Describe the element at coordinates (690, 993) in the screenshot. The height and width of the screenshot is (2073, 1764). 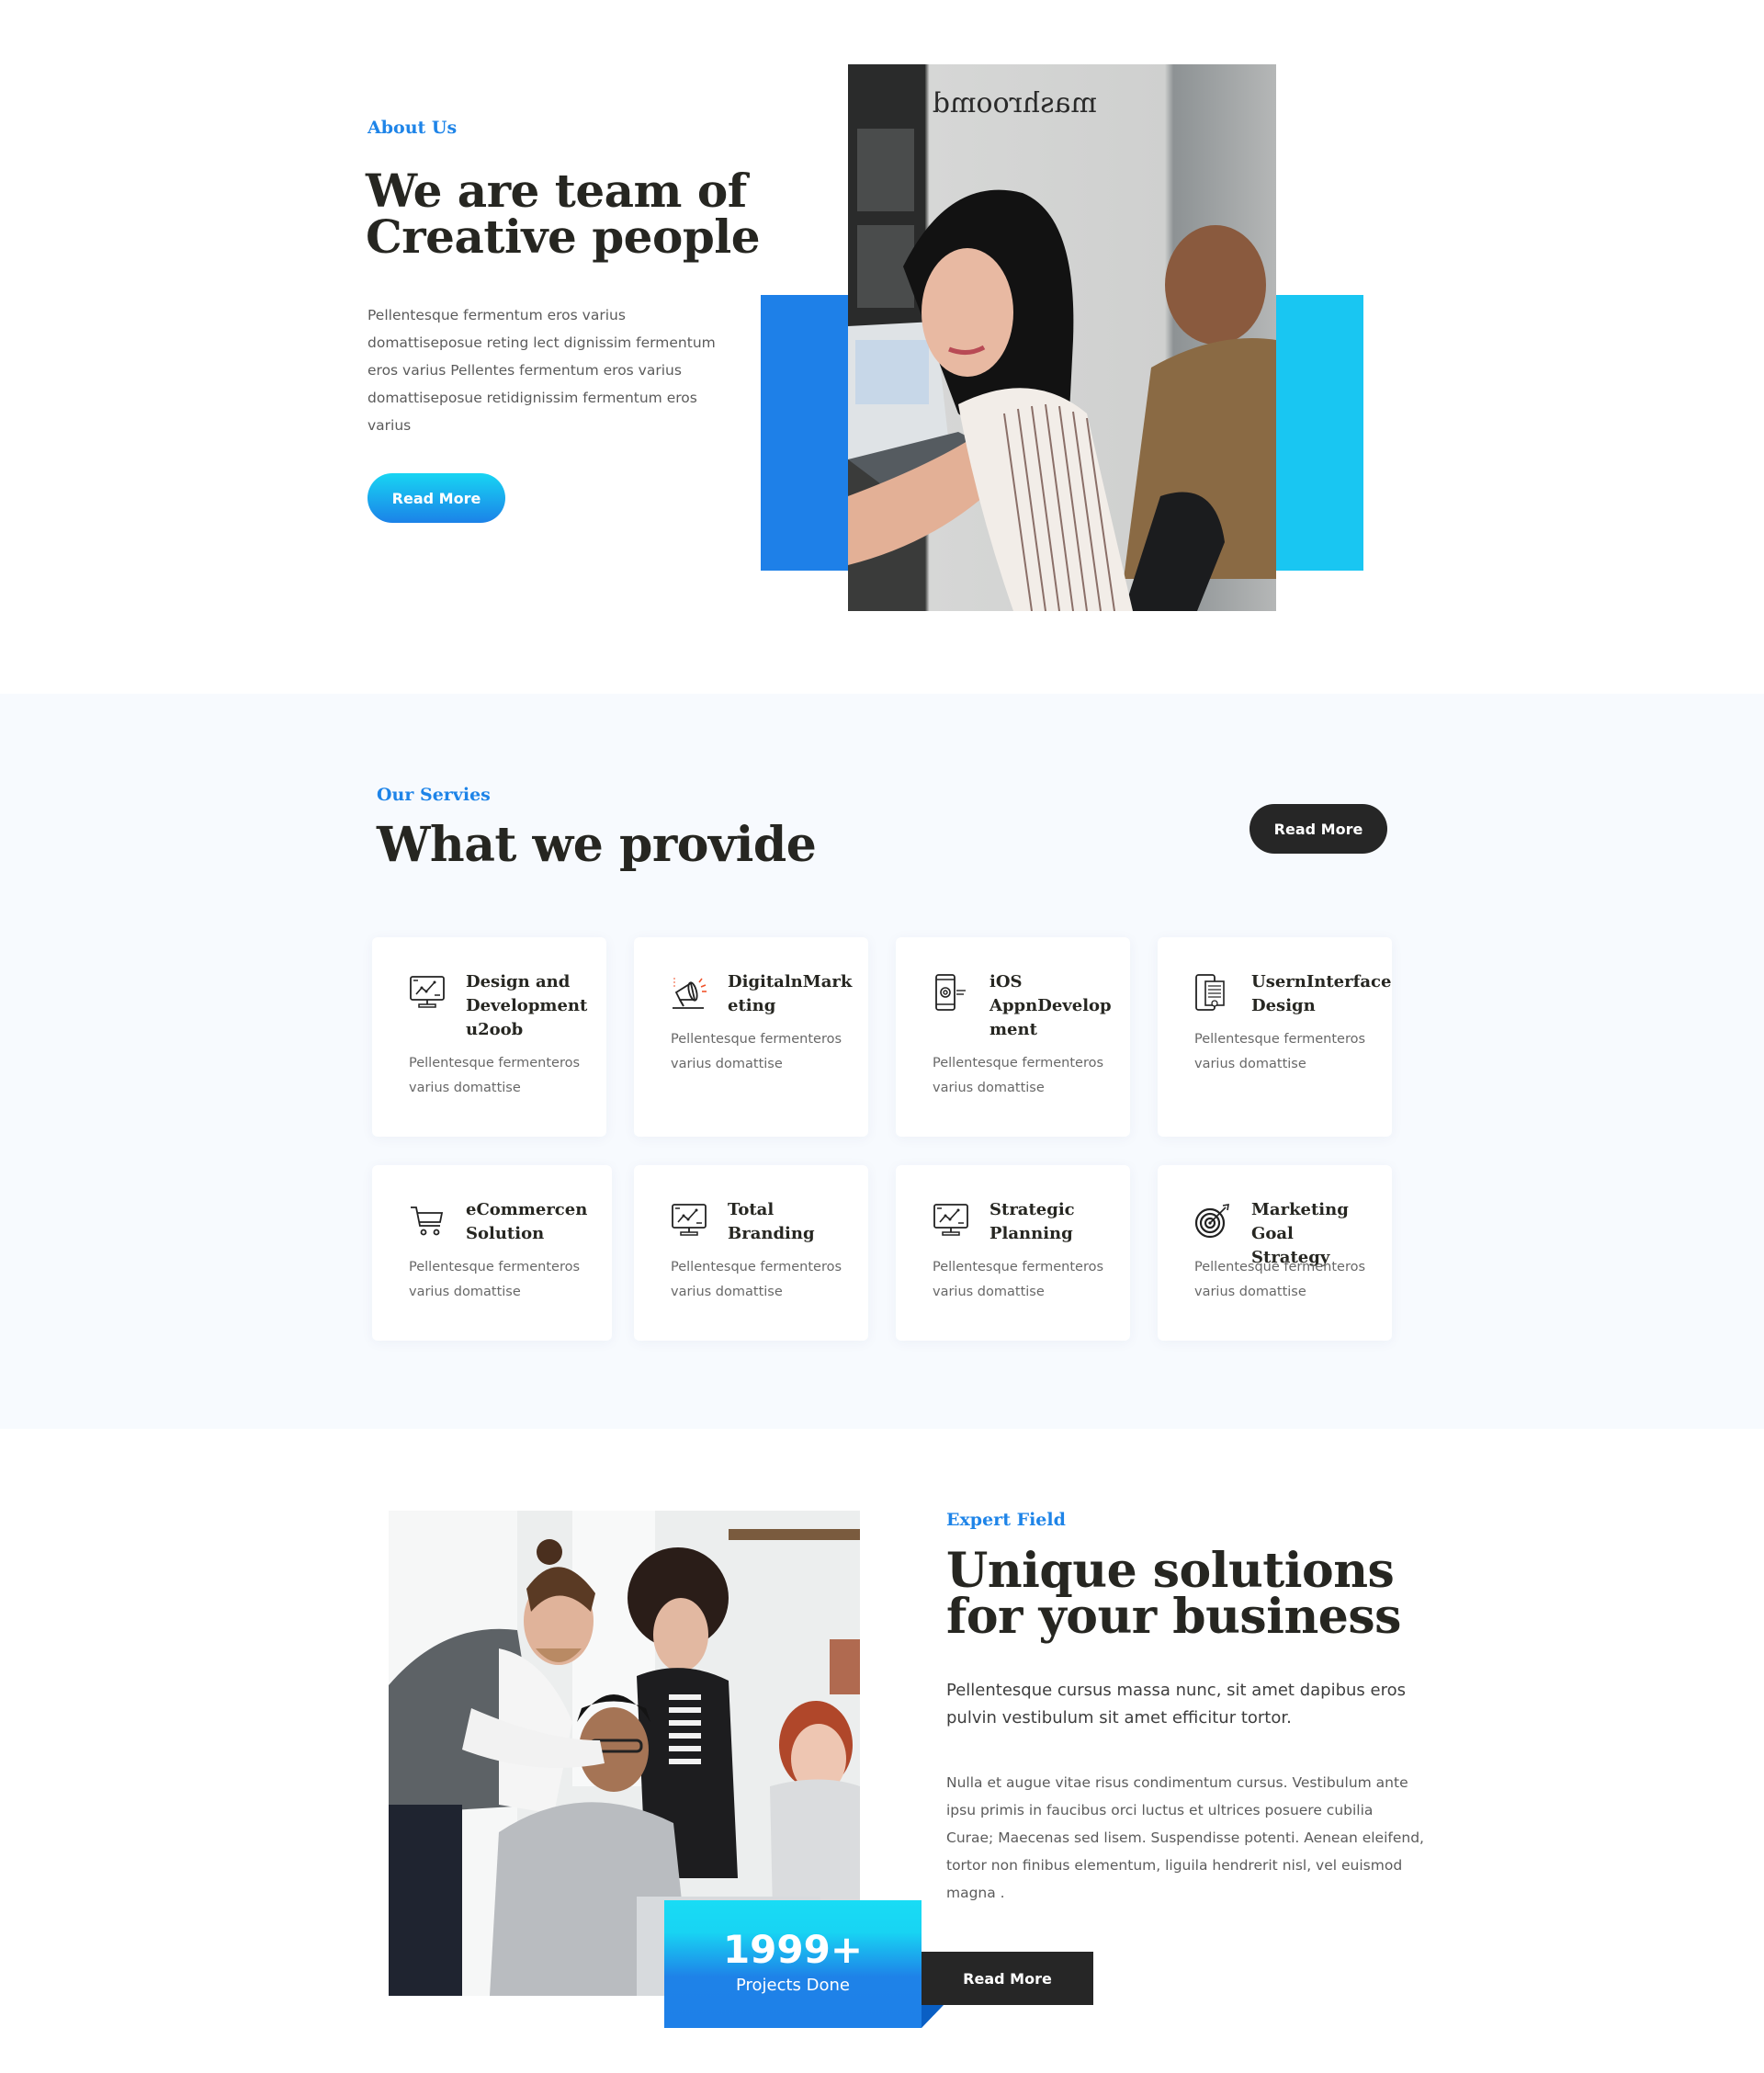
I see `megaphone-icon` at that location.